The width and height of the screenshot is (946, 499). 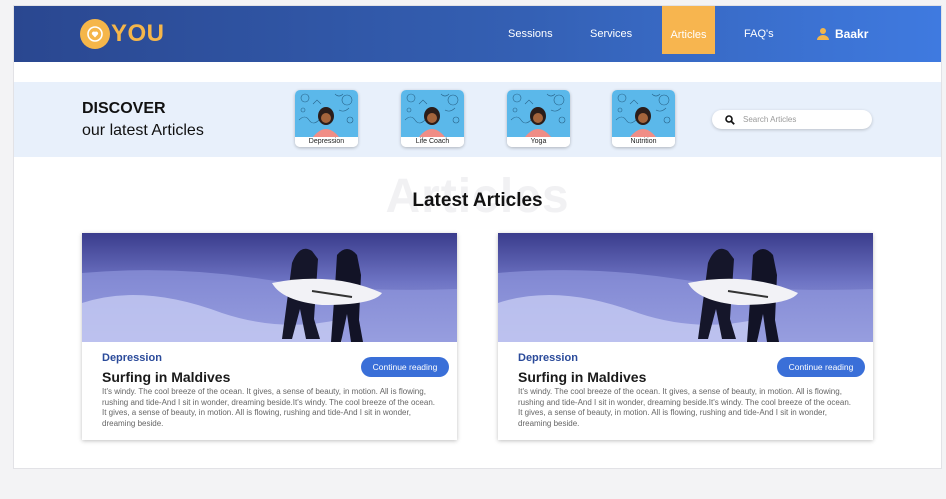 What do you see at coordinates (326, 142) in the screenshot?
I see `category-label: Depression` at bounding box center [326, 142].